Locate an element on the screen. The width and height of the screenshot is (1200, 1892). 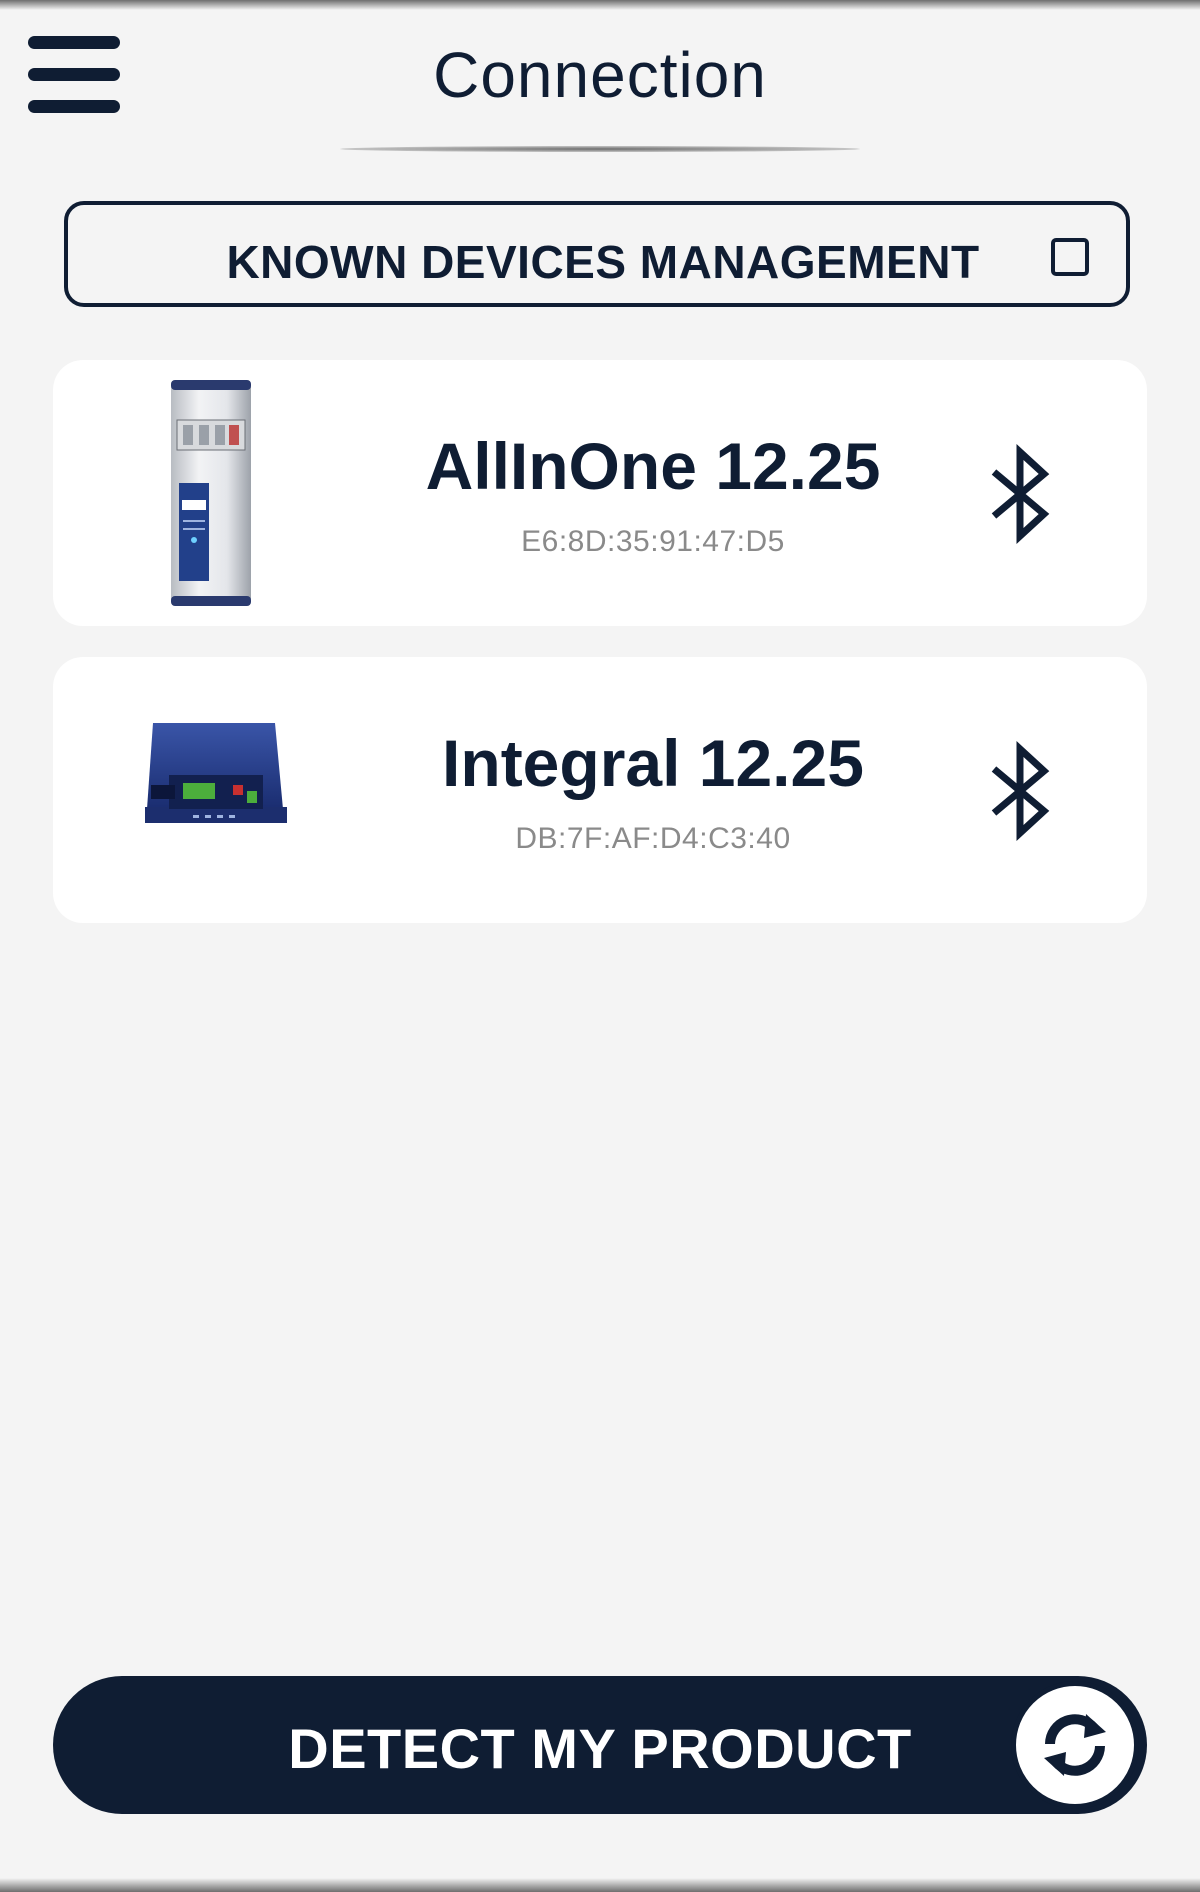
known-devices-management-button: KNOWN DEVICES MANAGEMENT is located at coordinates (597, 254).